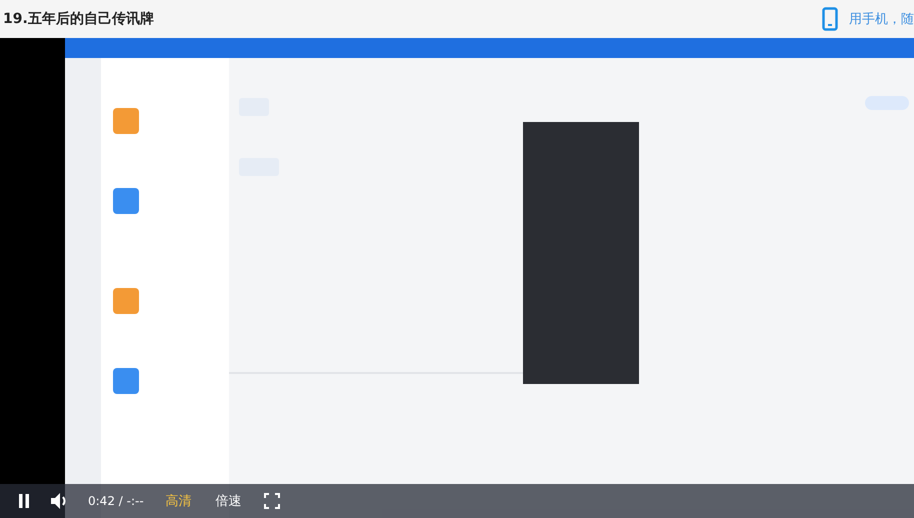 Image resolution: width=914 pixels, height=518 pixels. I want to click on mobile-link: 用手机，随, so click(868, 19).